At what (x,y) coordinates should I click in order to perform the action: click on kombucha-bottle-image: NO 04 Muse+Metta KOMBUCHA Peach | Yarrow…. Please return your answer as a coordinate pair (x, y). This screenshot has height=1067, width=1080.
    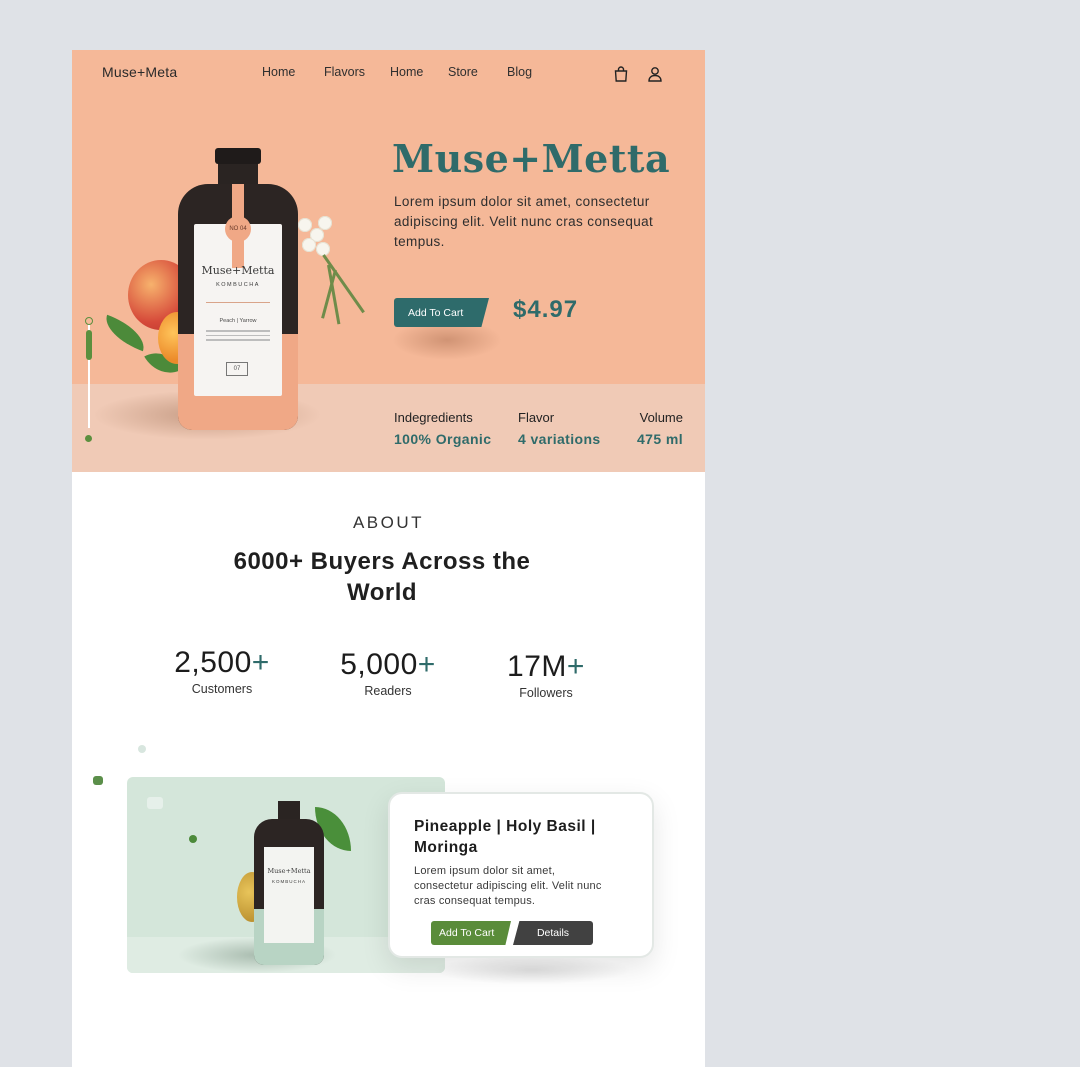
    Looking at the image, I should click on (238, 289).